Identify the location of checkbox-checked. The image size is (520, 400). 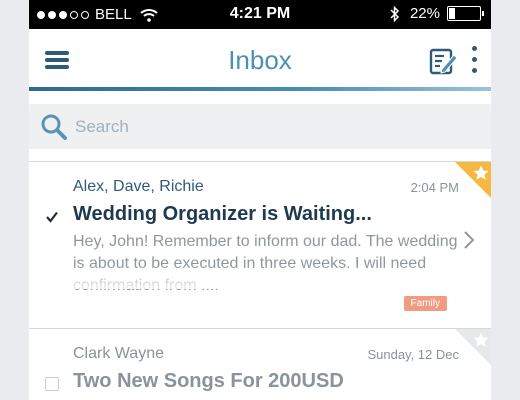
(52, 217).